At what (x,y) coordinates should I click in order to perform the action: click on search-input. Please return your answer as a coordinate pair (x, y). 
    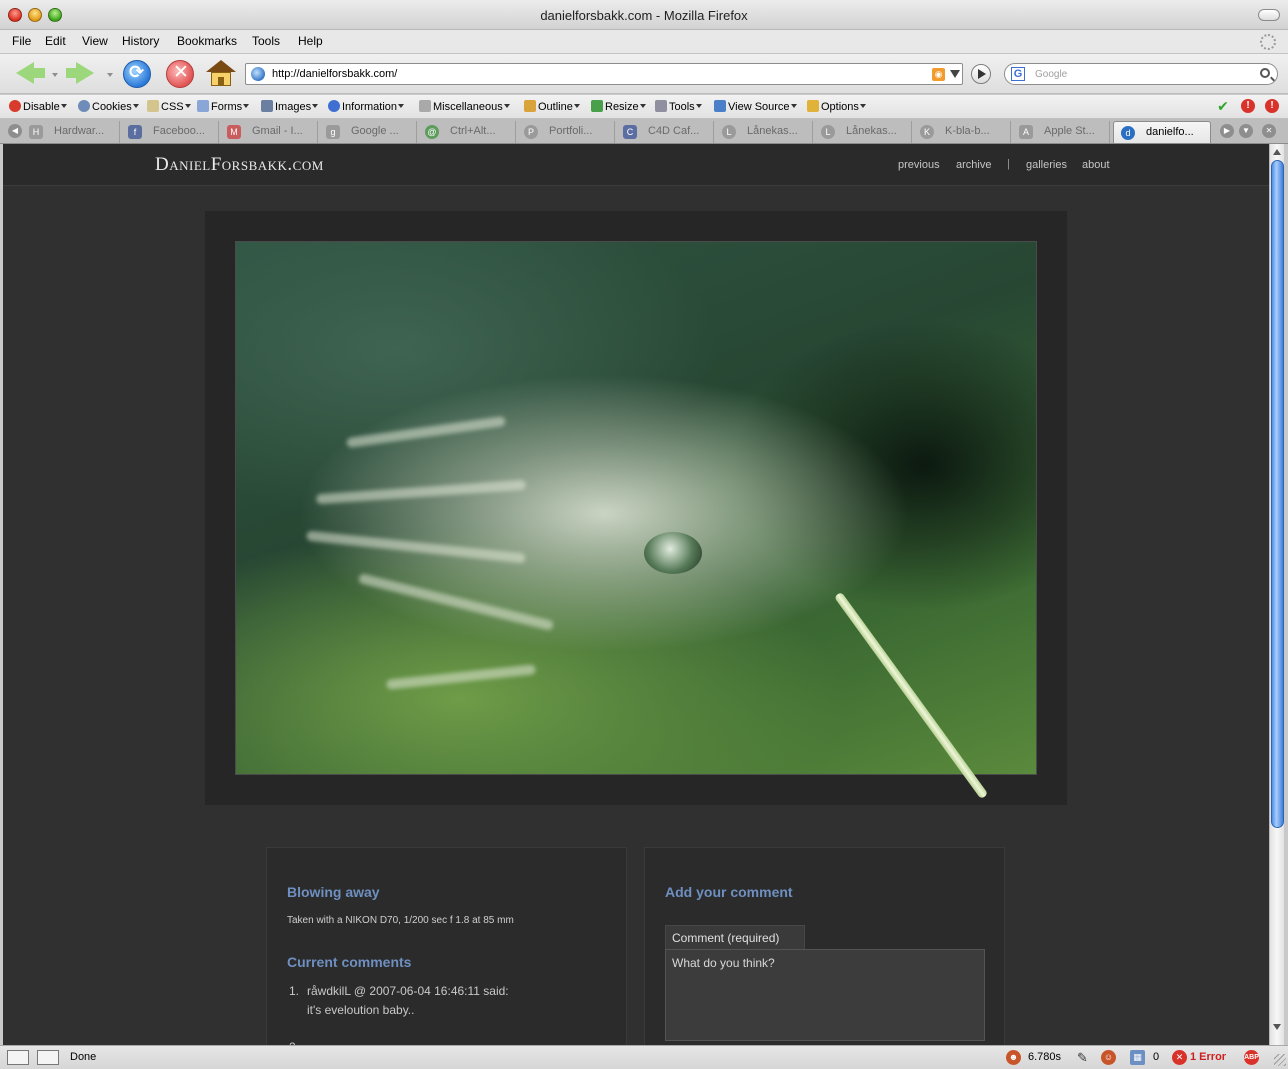
    Looking at the image, I should click on (1140, 74).